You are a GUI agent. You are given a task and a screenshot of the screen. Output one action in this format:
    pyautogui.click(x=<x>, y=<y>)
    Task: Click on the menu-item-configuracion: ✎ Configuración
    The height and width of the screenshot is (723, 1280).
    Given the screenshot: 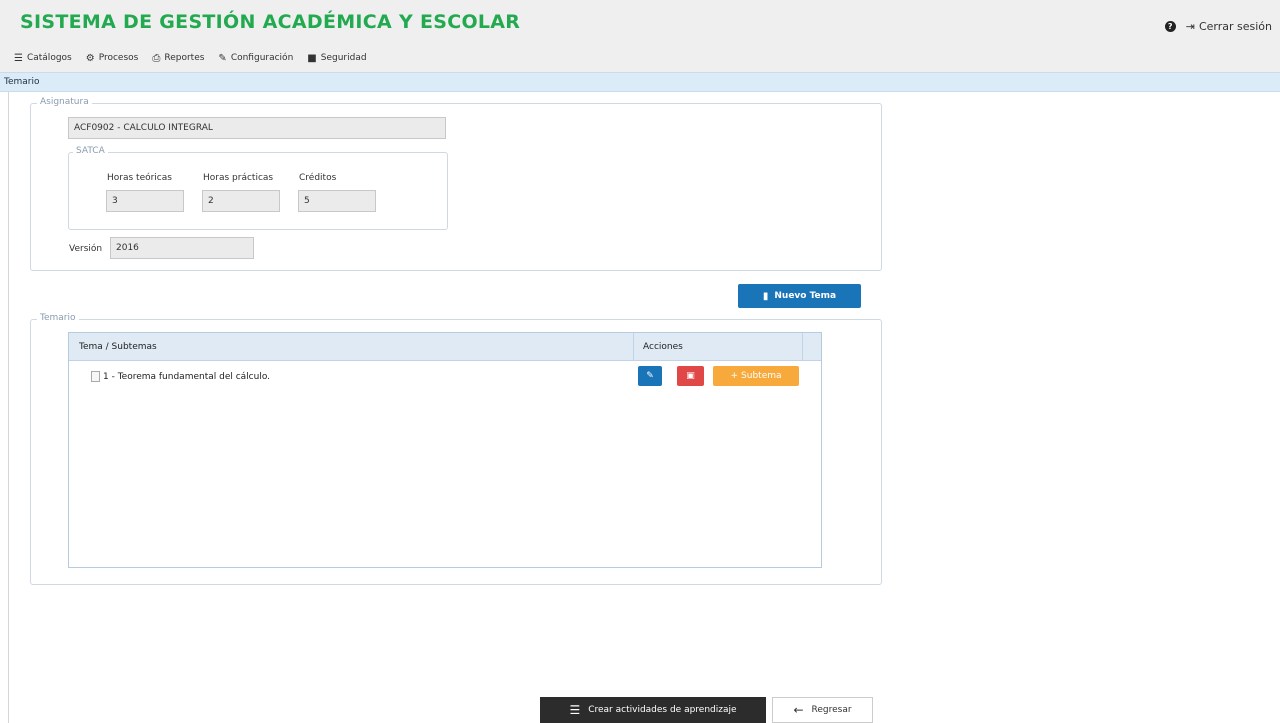 What is the action you would take?
    pyautogui.click(x=255, y=58)
    